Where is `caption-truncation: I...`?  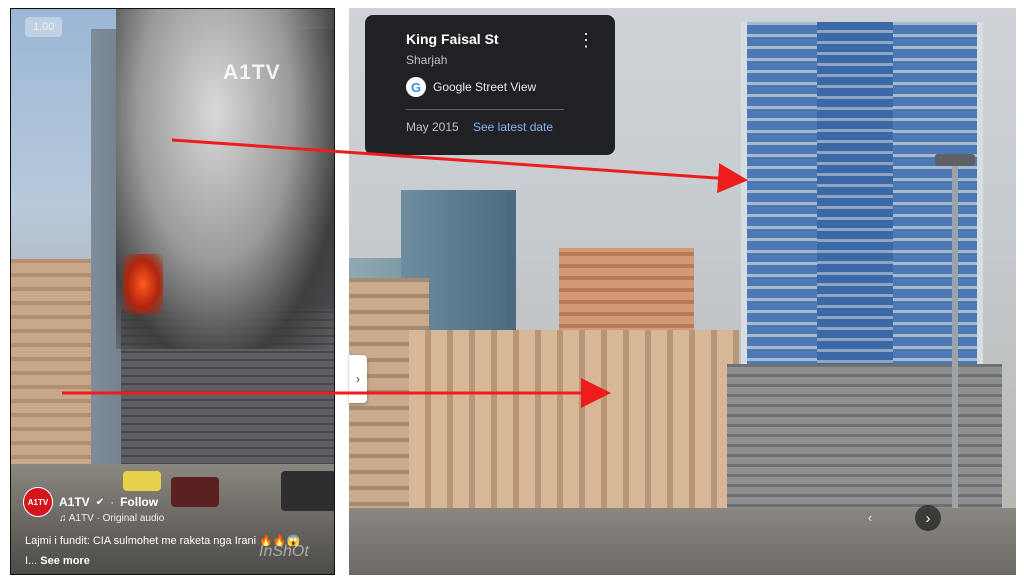 caption-truncation: I... is located at coordinates (31, 561).